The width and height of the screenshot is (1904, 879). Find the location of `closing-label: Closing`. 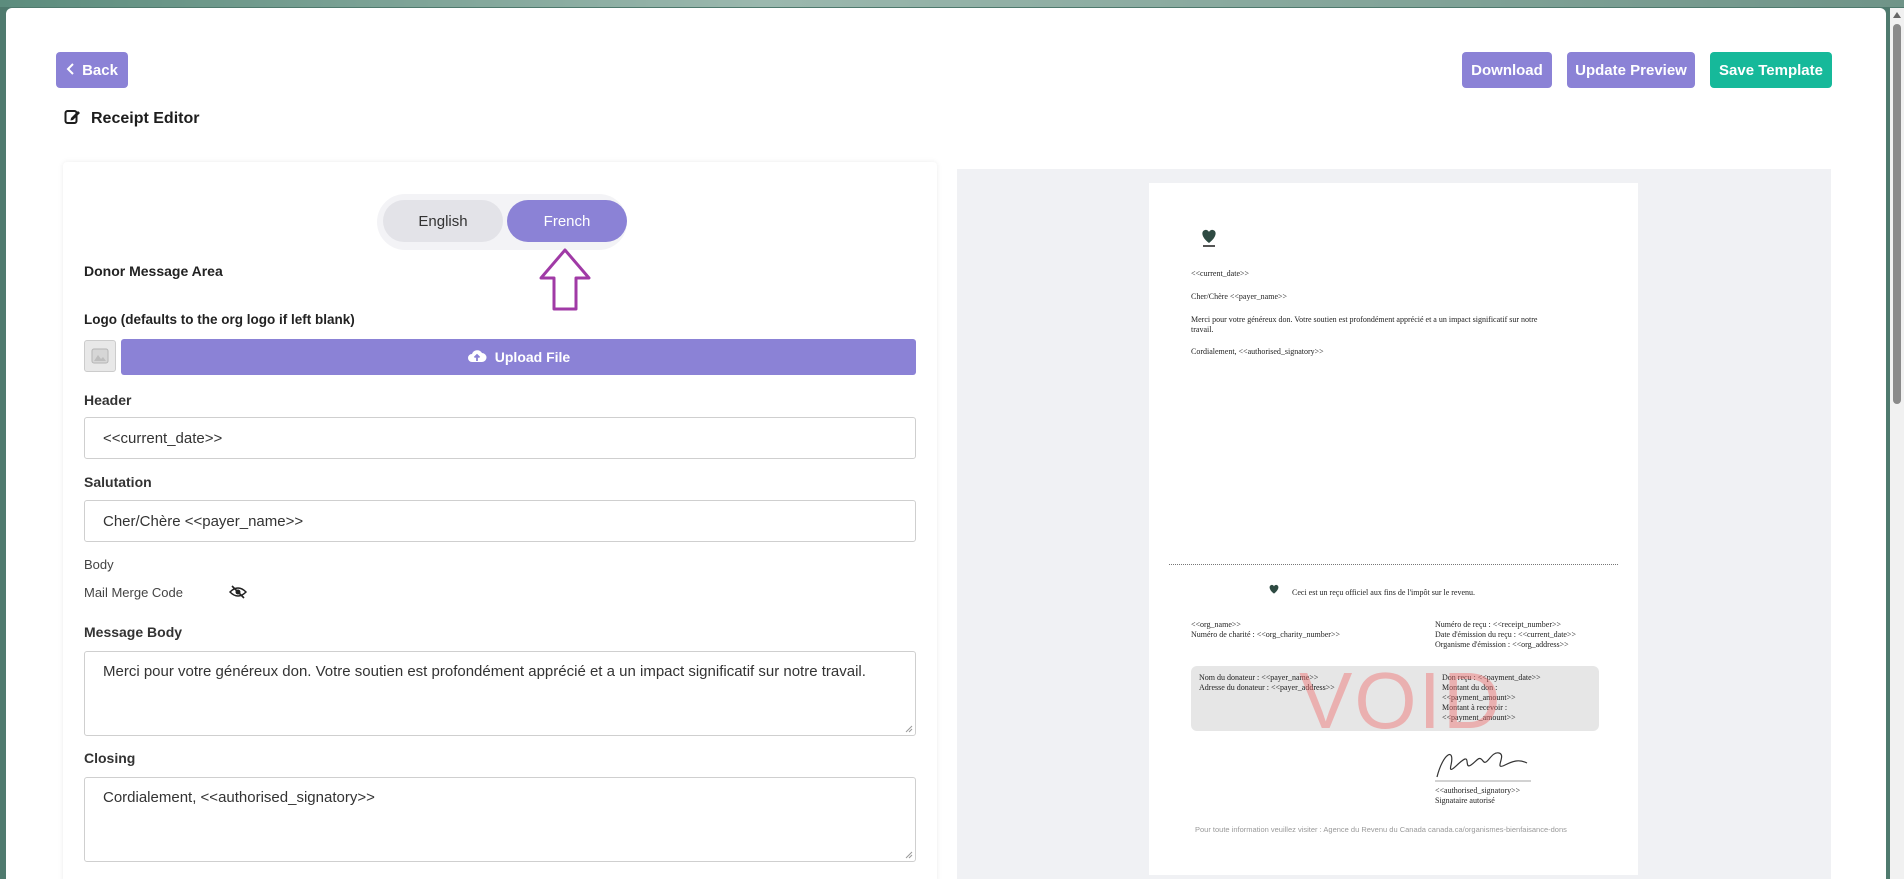

closing-label: Closing is located at coordinates (110, 758).